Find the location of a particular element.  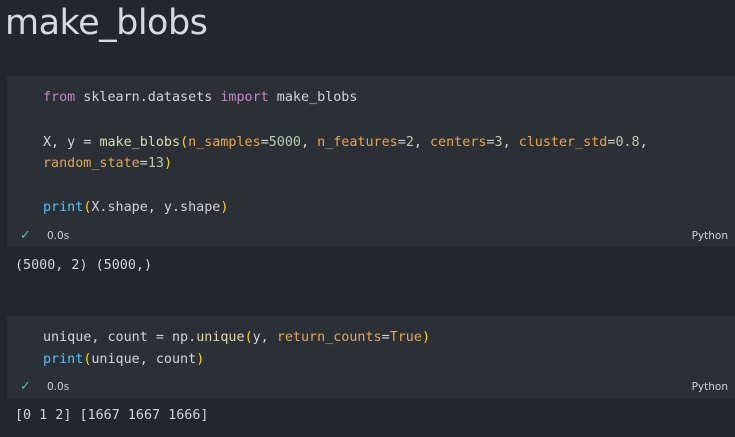

assign-target: X, y = is located at coordinates (71, 142).